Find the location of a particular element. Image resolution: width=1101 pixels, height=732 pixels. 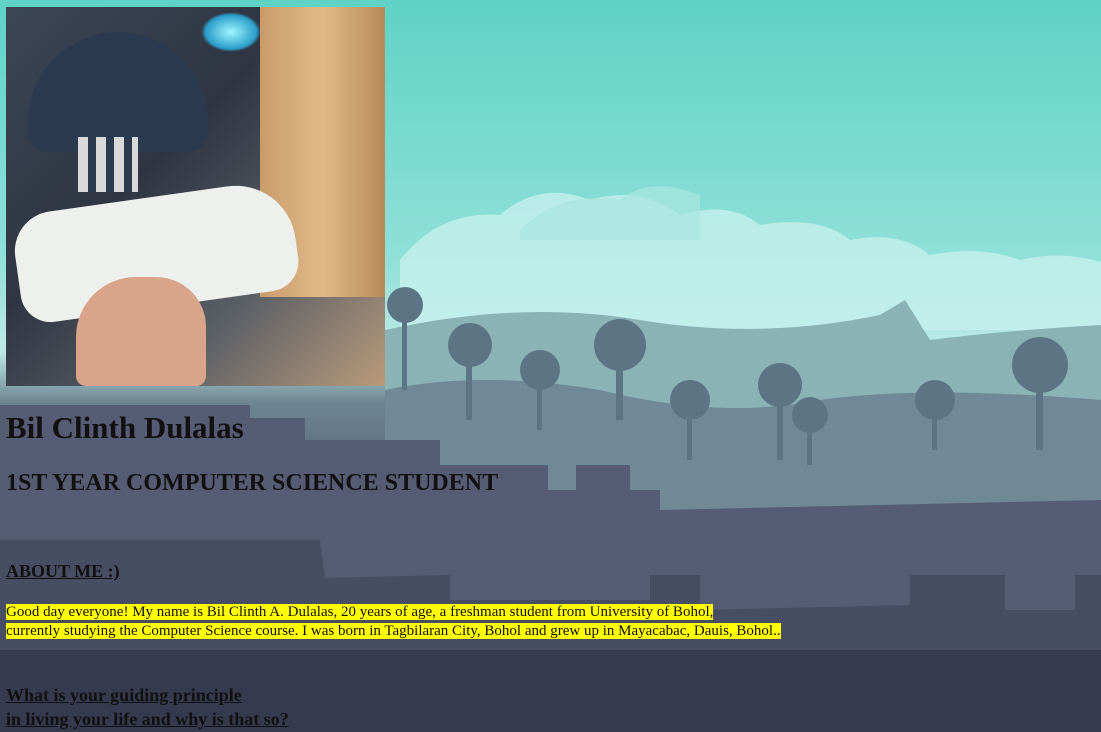

about-heading: ABOUT ME :) is located at coordinates (63, 571).